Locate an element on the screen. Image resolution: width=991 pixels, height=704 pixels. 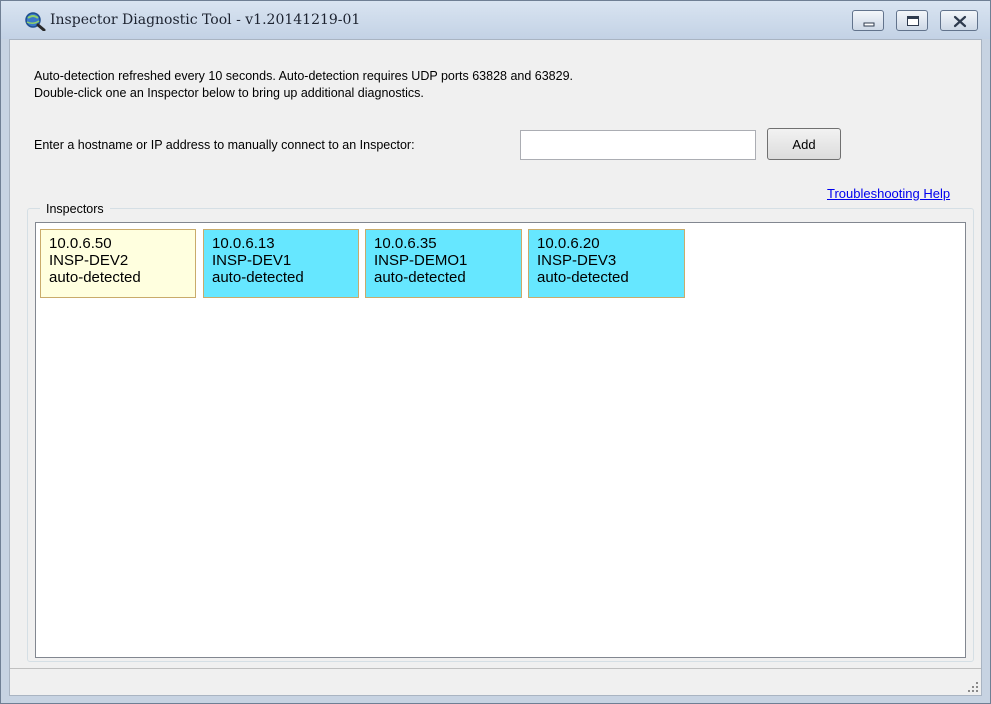
status-bar is located at coordinates (495, 681).